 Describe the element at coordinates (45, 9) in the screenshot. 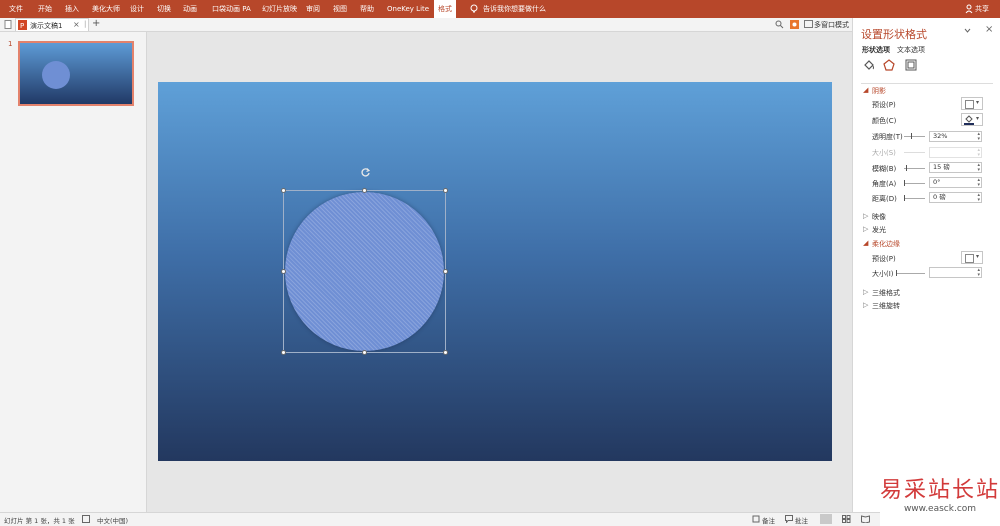

I see `tab-home: 开始` at that location.